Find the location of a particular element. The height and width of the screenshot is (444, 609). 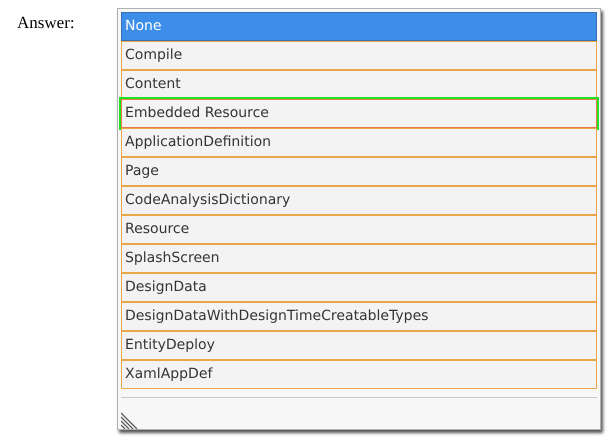

list-item: CodeAnalysisDictionary is located at coordinates (359, 200).